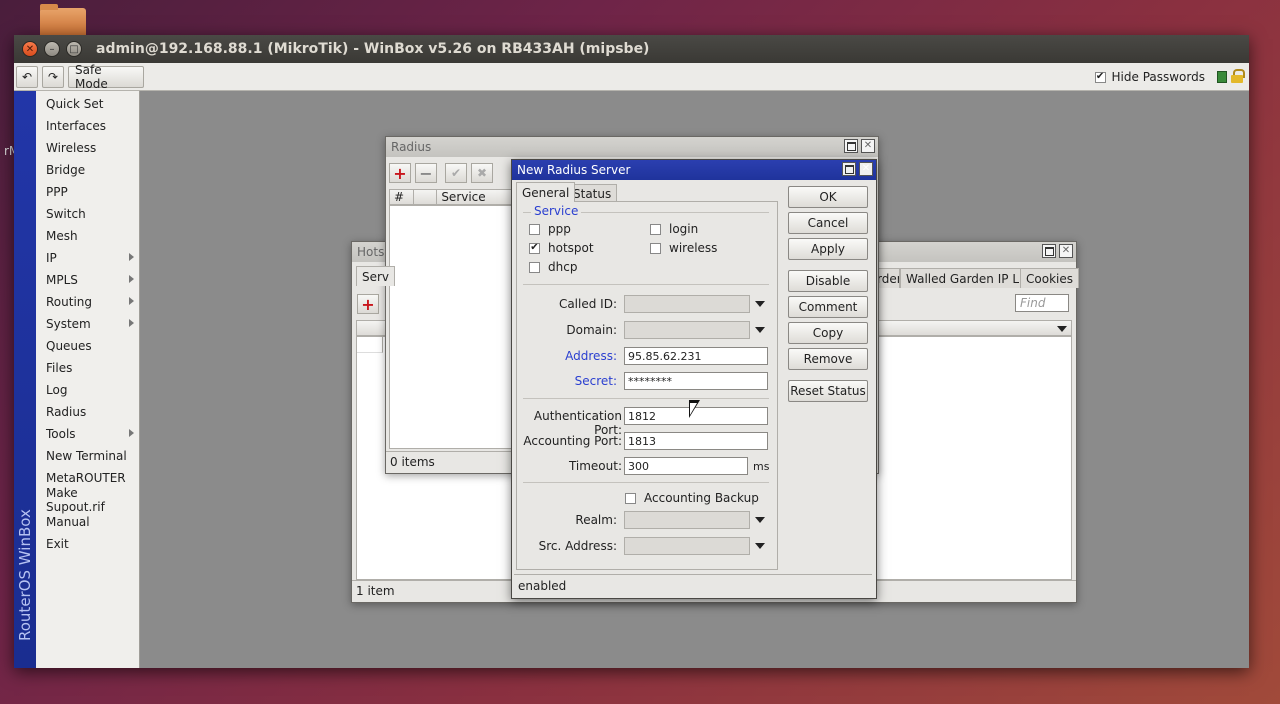 The image size is (1280, 704). Describe the element at coordinates (970, 278) in the screenshot. I see `tab-walled-garden-ip-list: Walled Garden IP List` at that location.